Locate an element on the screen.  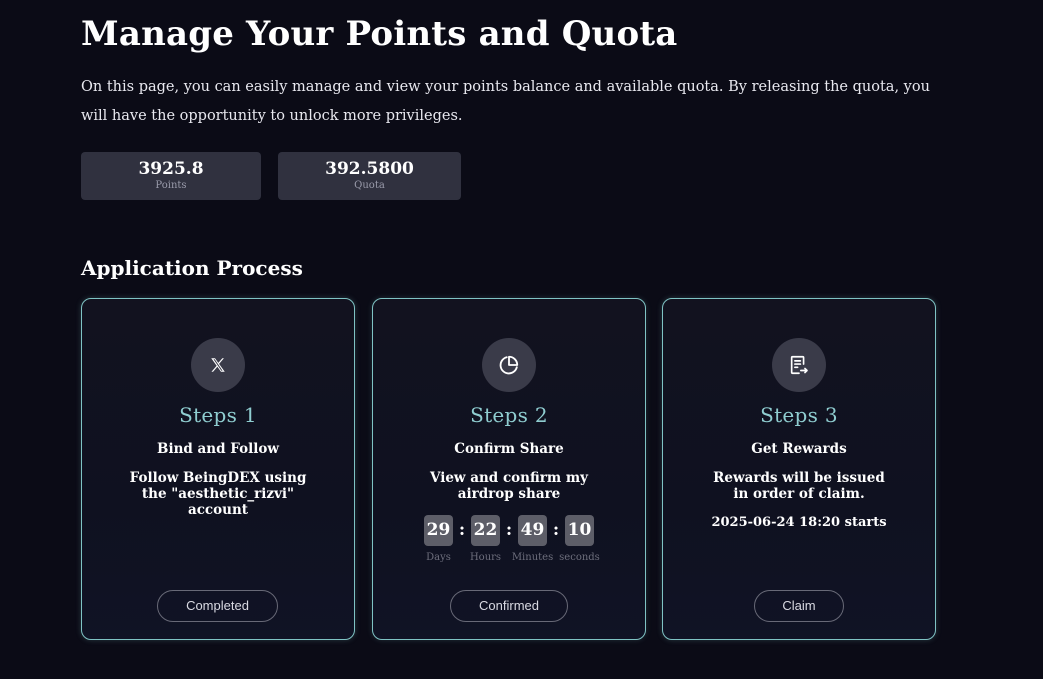
countdown-seconds-value: 10 is located at coordinates (579, 530).